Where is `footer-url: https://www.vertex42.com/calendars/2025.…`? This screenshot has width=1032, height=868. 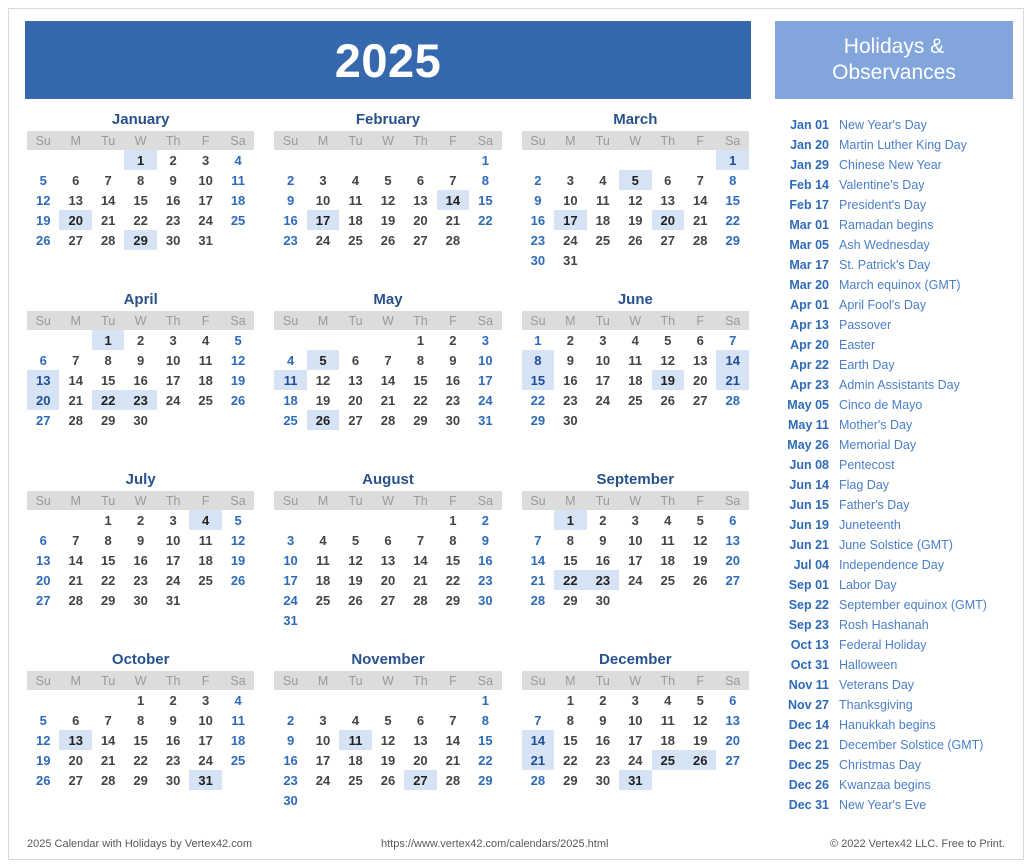
footer-url: https://www.vertex42.com/calendars/2025.… is located at coordinates (494, 844).